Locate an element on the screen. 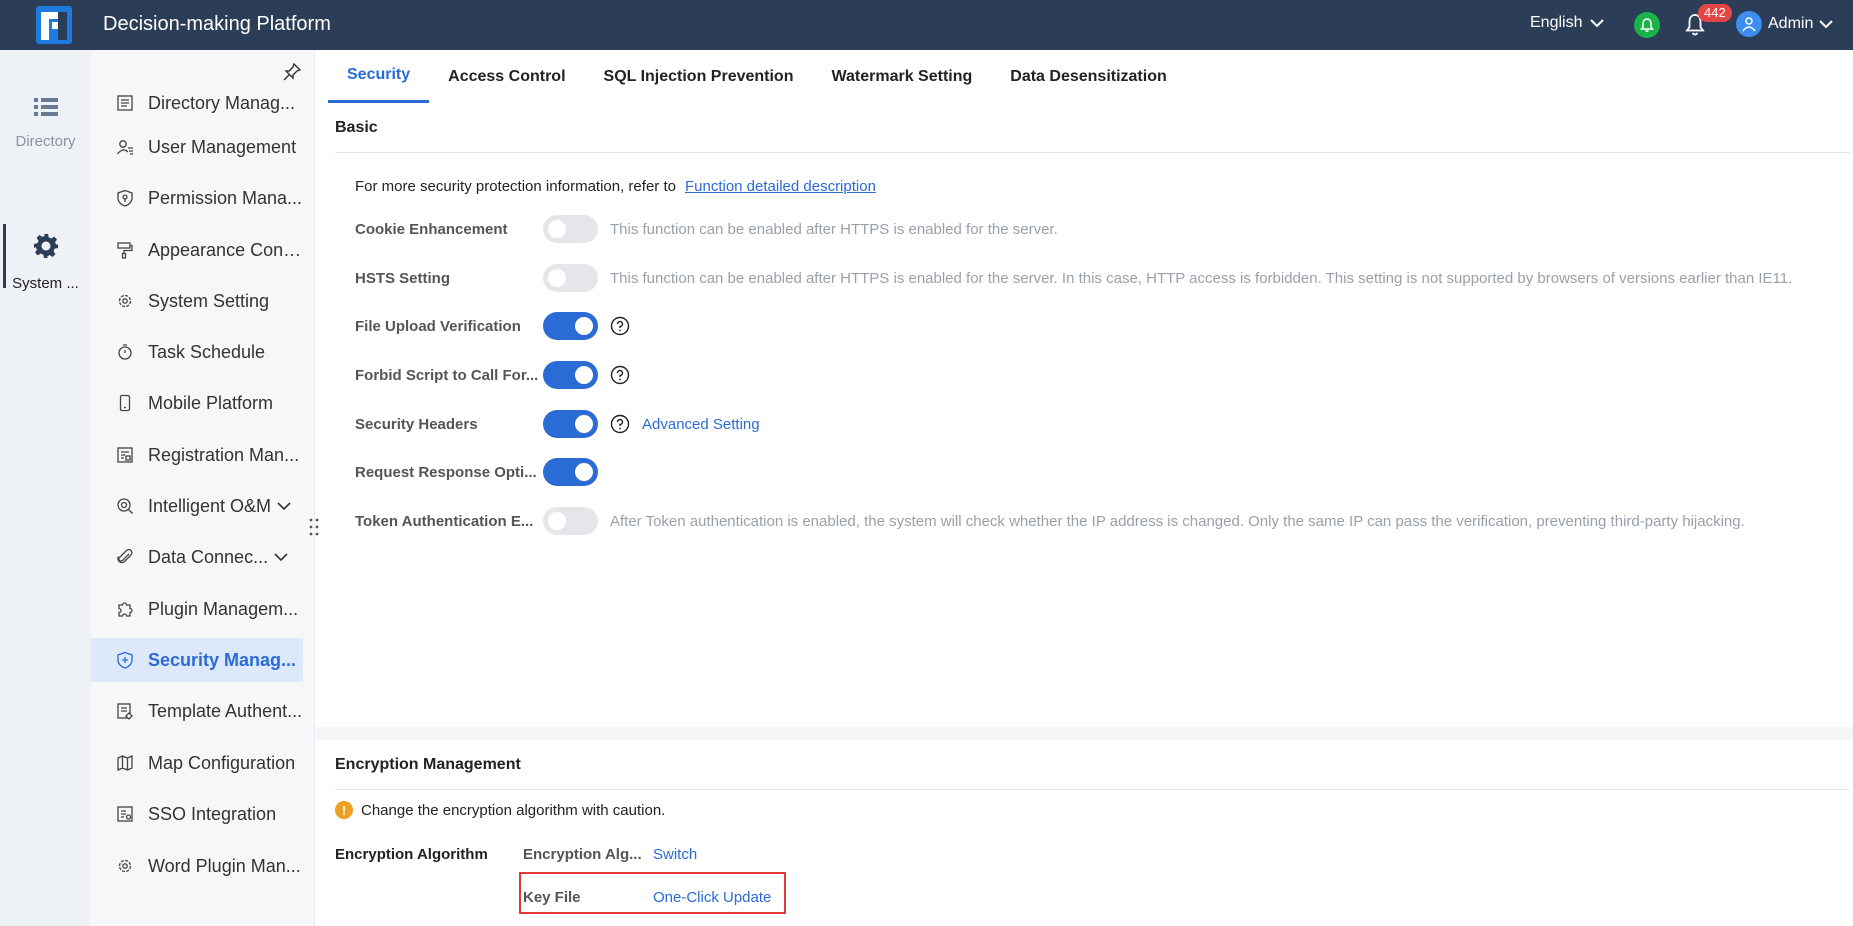 Image resolution: width=1853 pixels, height=926 pixels. message-icon is located at coordinates (1647, 25).